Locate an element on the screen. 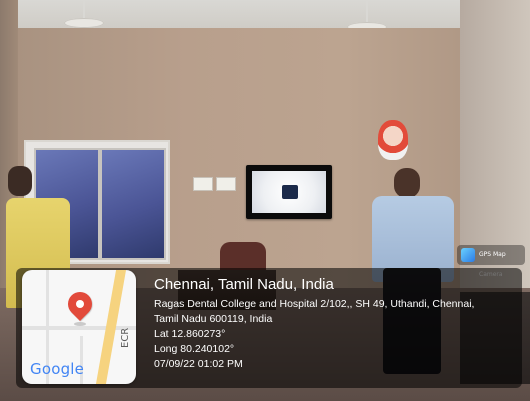  map-road-label: ECR is located at coordinates (125, 337).